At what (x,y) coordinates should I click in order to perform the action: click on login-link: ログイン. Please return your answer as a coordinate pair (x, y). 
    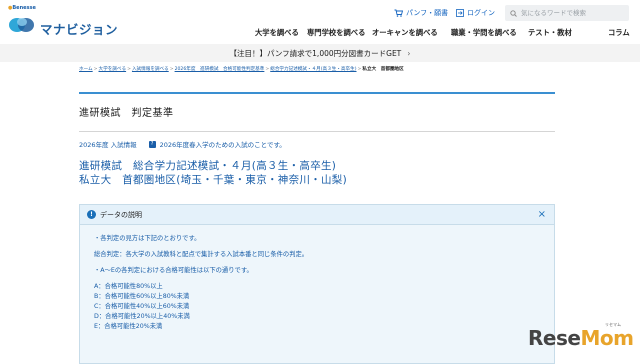
    Looking at the image, I should click on (475, 13).